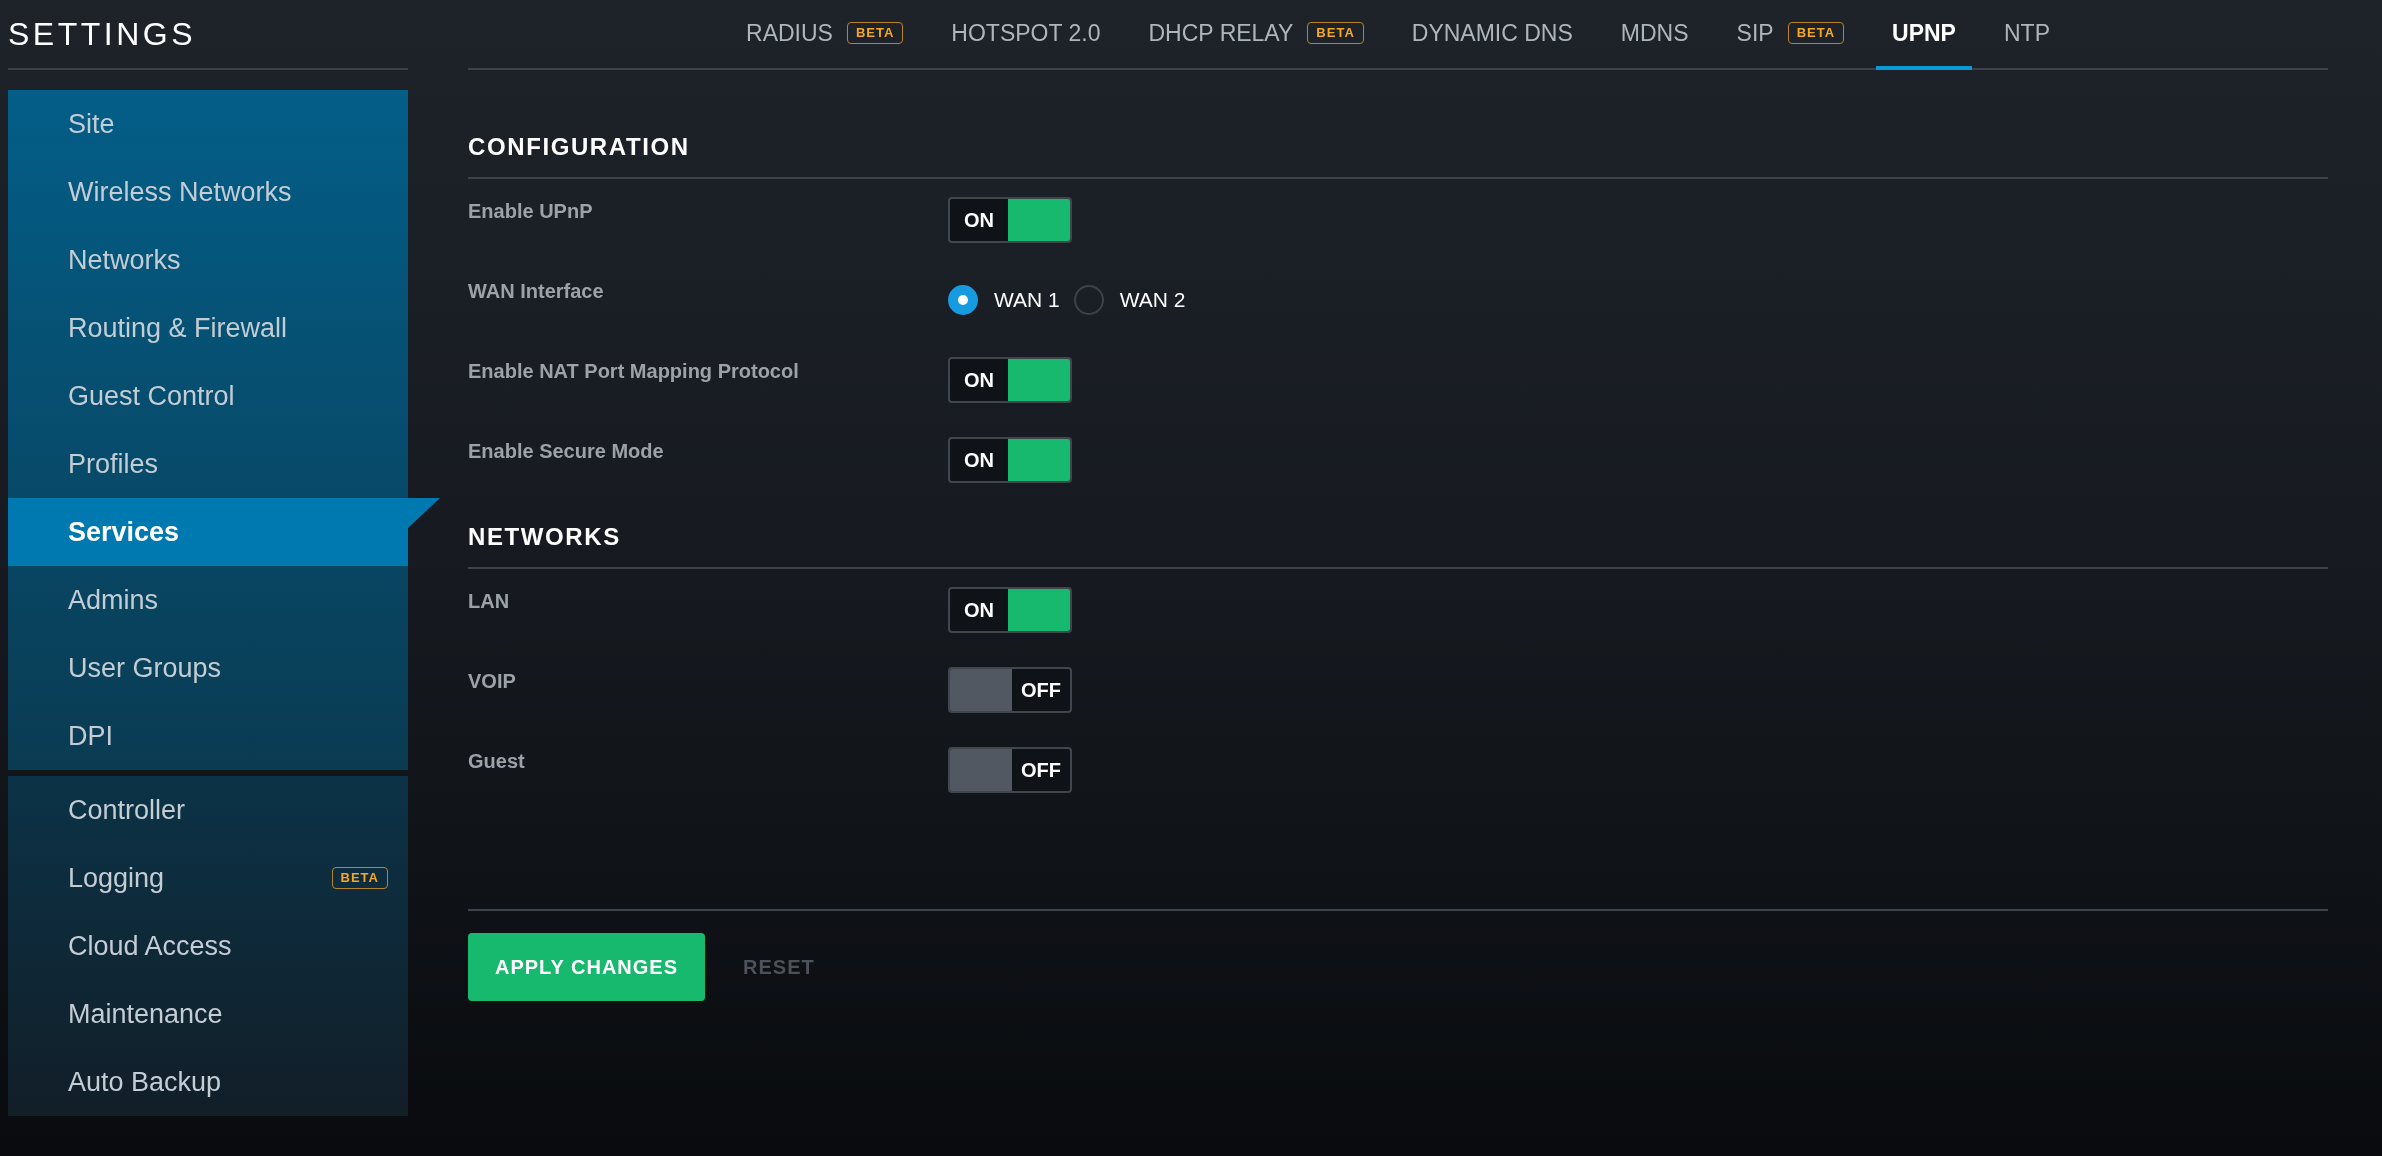 Image resolution: width=2382 pixels, height=1156 pixels. I want to click on sidebar-item: Auto Backup, so click(208, 1082).